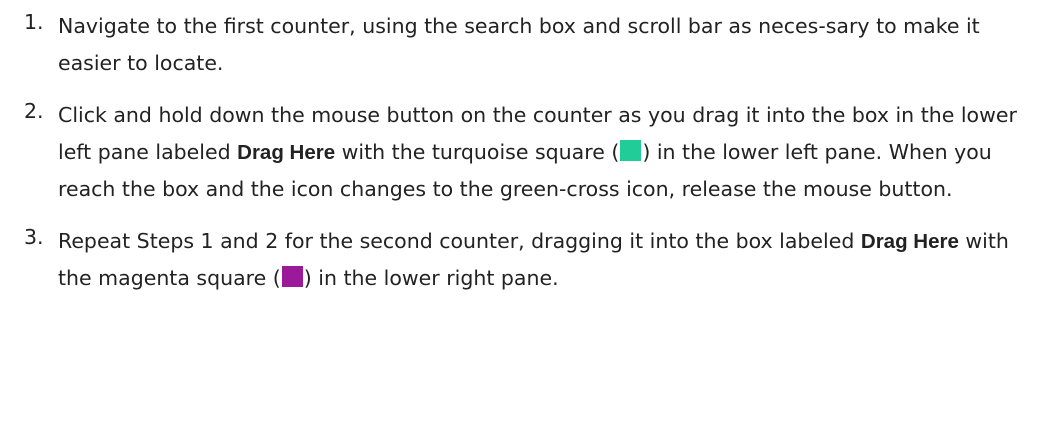  Describe the element at coordinates (292, 276) in the screenshot. I see `magenta-square-icon` at that location.